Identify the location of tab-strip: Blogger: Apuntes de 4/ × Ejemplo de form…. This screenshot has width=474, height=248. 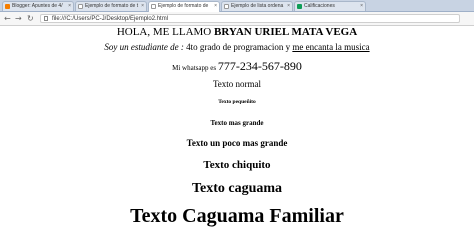
(237, 6).